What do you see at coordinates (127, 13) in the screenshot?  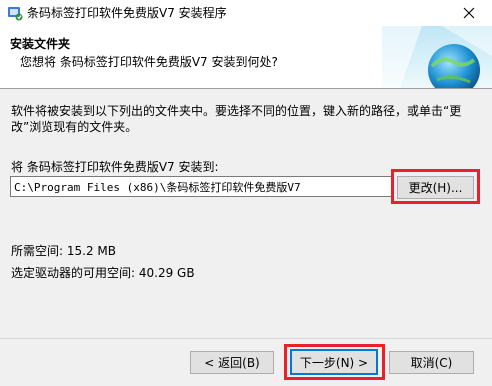 I see `window-title: 条码标签打印软件免费版V7 安装程序` at bounding box center [127, 13].